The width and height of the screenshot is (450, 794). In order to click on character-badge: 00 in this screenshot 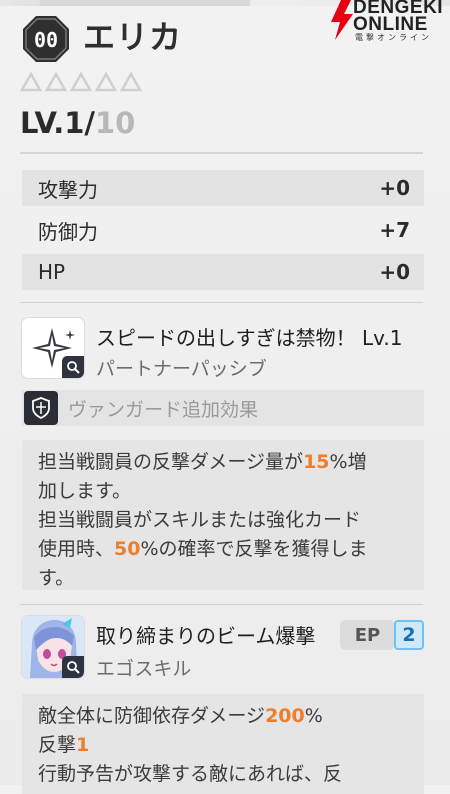, I will do `click(46, 39)`.